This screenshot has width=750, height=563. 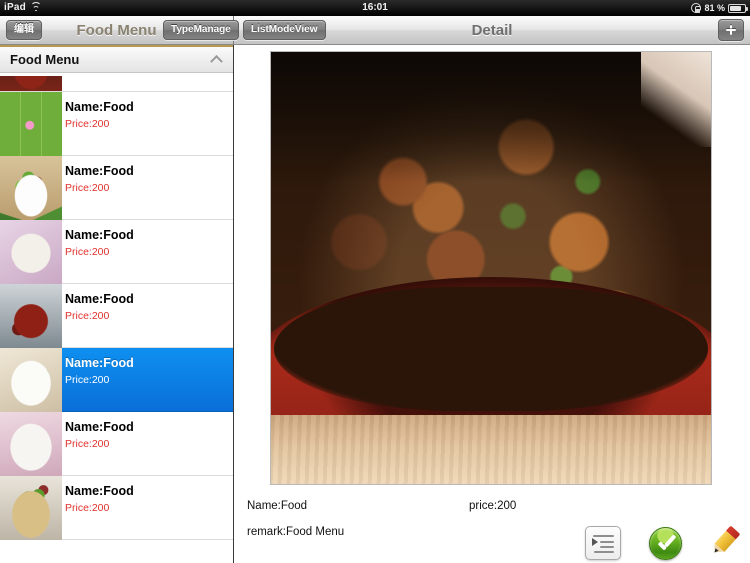 I want to click on list-mode-view-button: ListModeView, so click(x=284, y=30).